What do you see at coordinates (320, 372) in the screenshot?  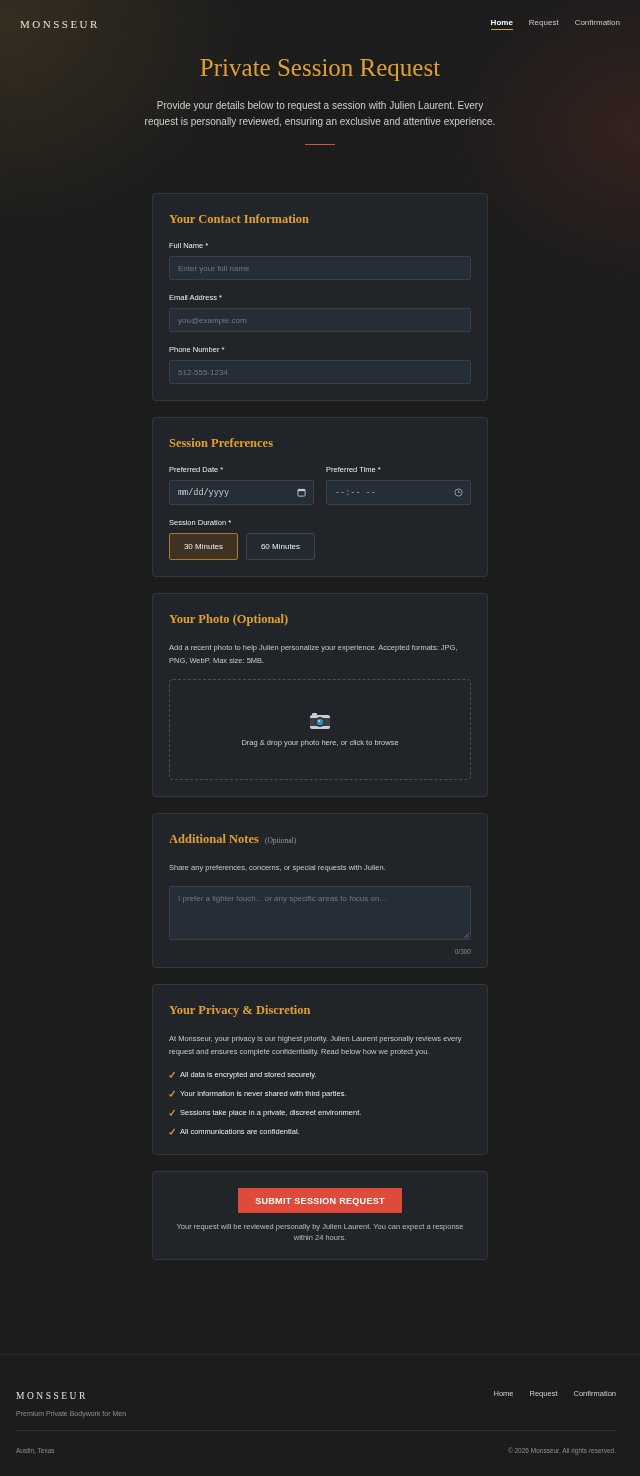 I see `input-field: 512-555-1234` at bounding box center [320, 372].